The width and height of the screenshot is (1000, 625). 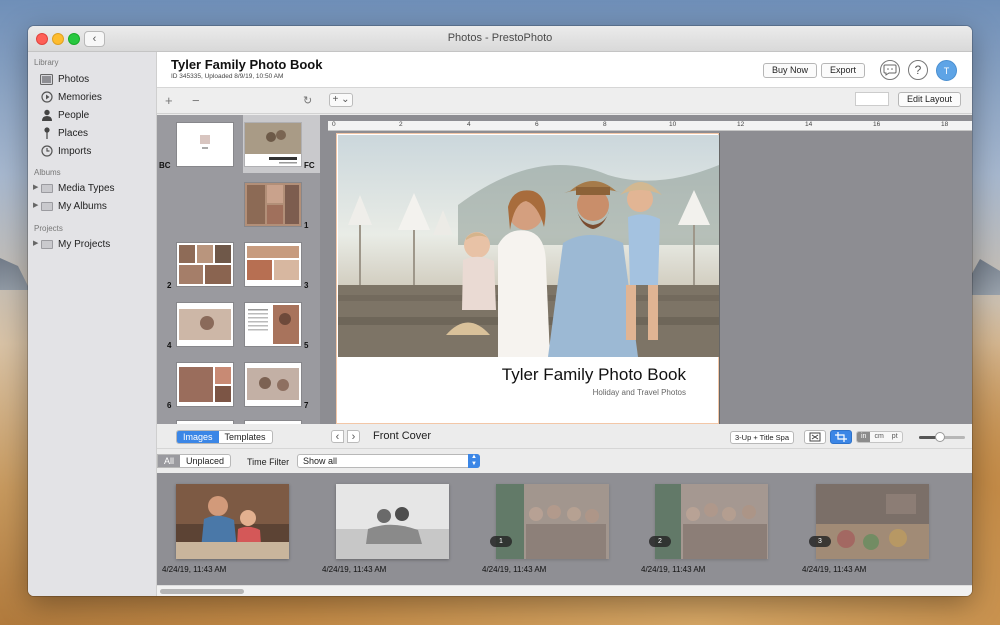 What do you see at coordinates (46, 62) in the screenshot?
I see `sidebar-section-library: Library` at bounding box center [46, 62].